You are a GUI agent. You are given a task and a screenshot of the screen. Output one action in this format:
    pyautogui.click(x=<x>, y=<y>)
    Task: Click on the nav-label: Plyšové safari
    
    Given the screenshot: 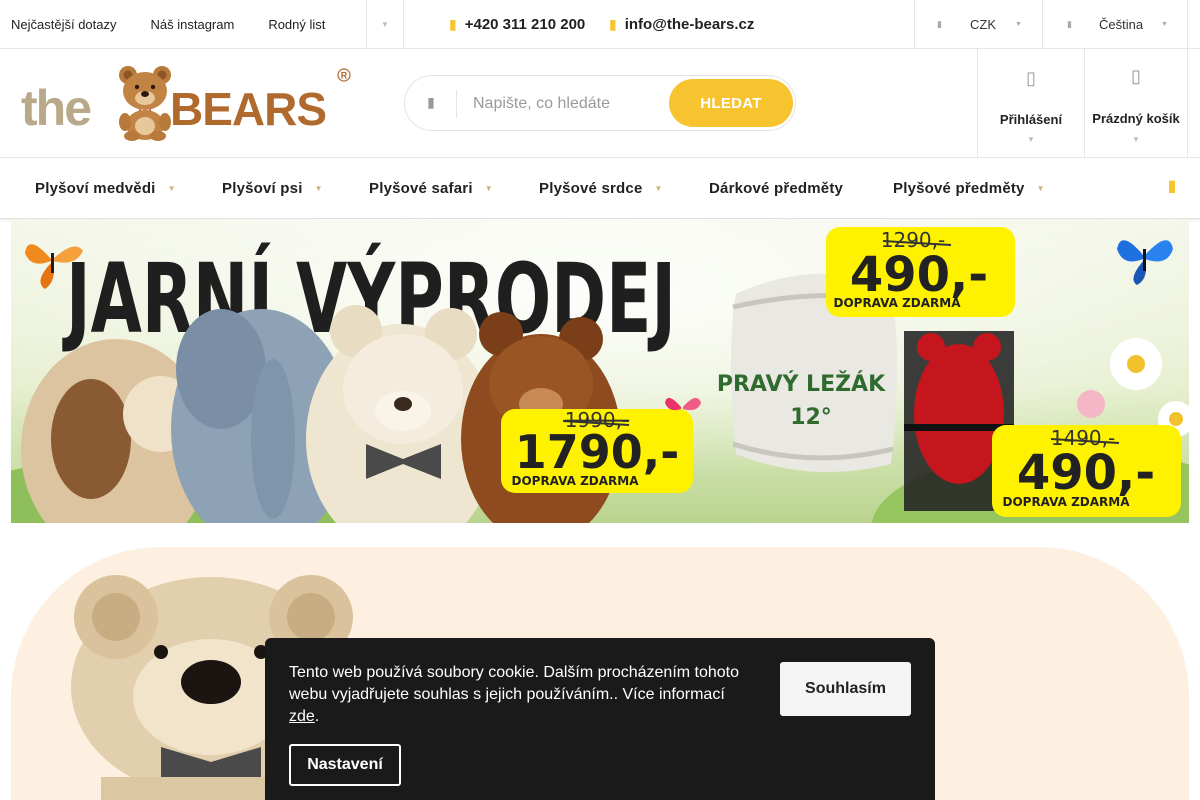 What is the action you would take?
    pyautogui.click(x=421, y=188)
    